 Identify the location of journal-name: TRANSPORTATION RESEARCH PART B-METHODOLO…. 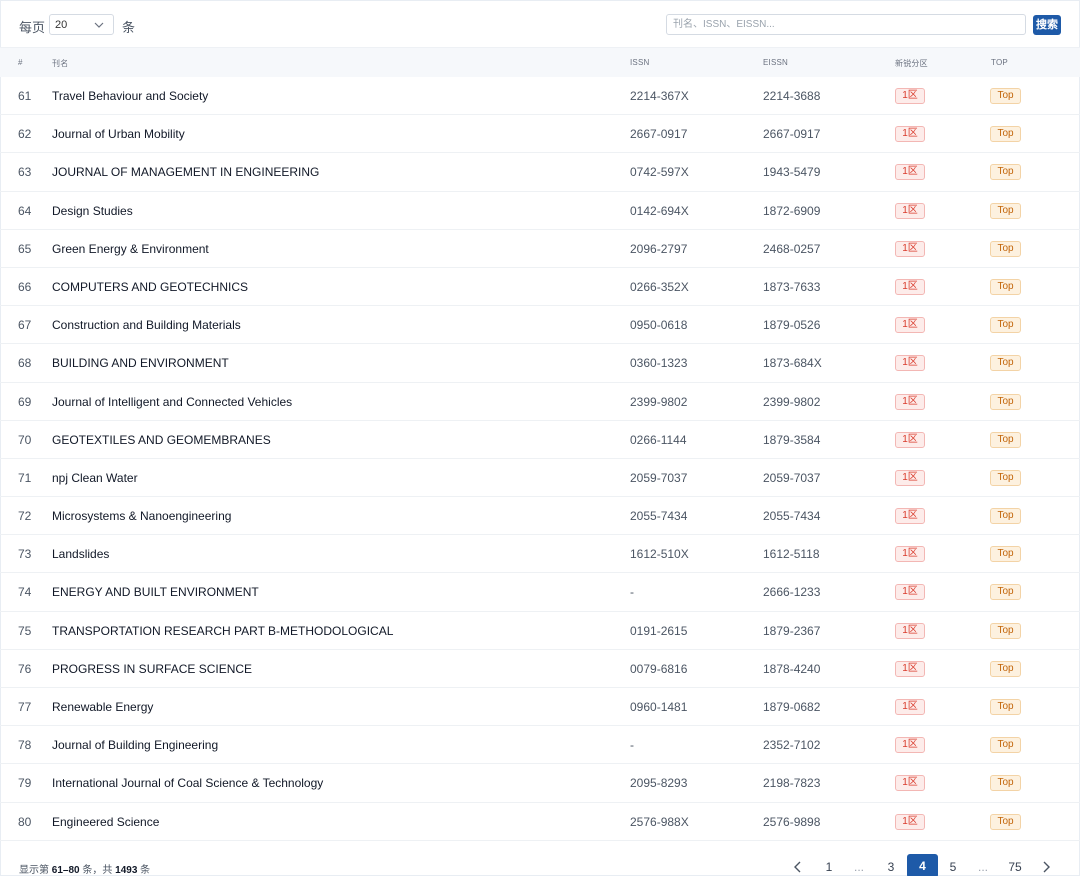
(222, 631).